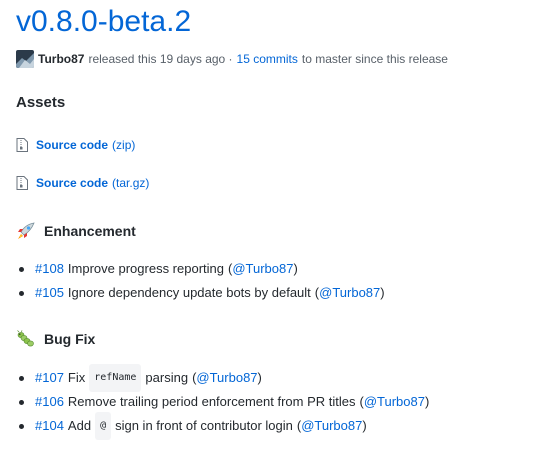  I want to click on list-item: #107 Fix refName parsing (@Turbo87), so click(222, 378).